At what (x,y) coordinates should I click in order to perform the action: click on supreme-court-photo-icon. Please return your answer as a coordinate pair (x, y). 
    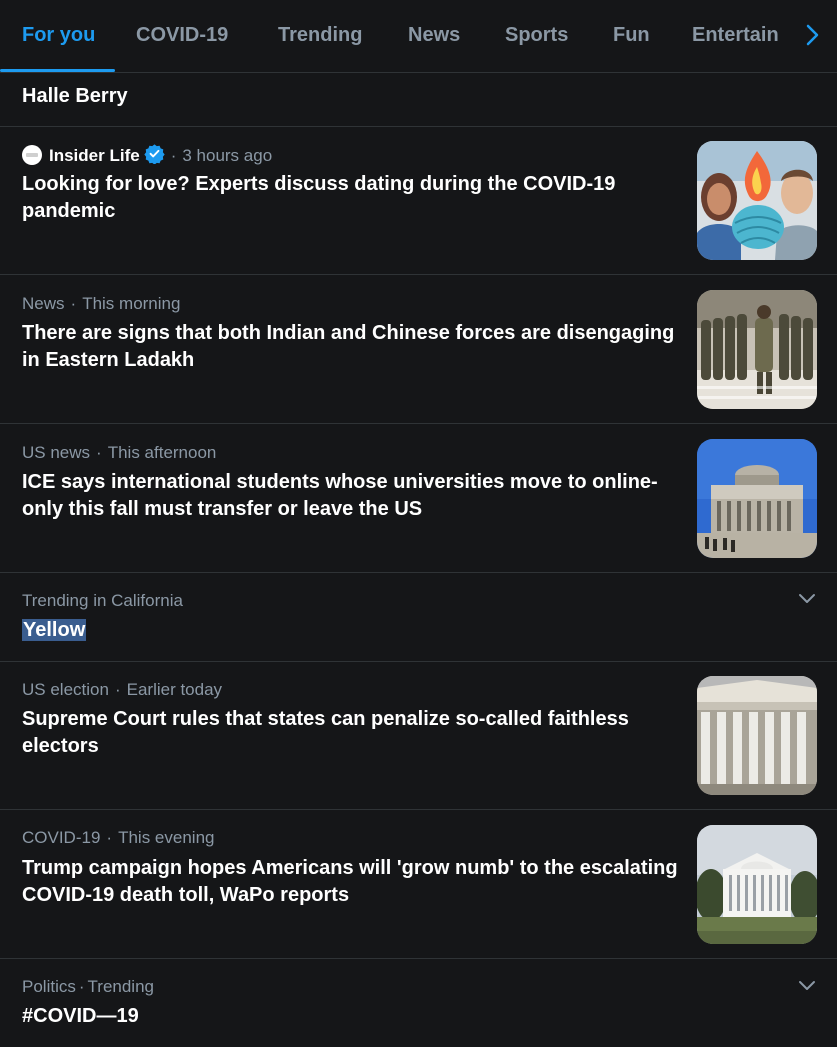
    Looking at the image, I should click on (757, 735).